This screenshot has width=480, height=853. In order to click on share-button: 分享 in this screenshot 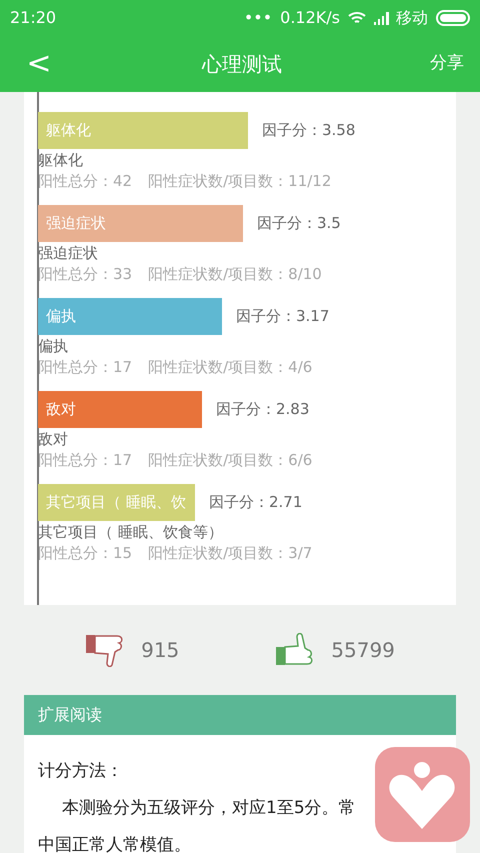, I will do `click(447, 63)`.